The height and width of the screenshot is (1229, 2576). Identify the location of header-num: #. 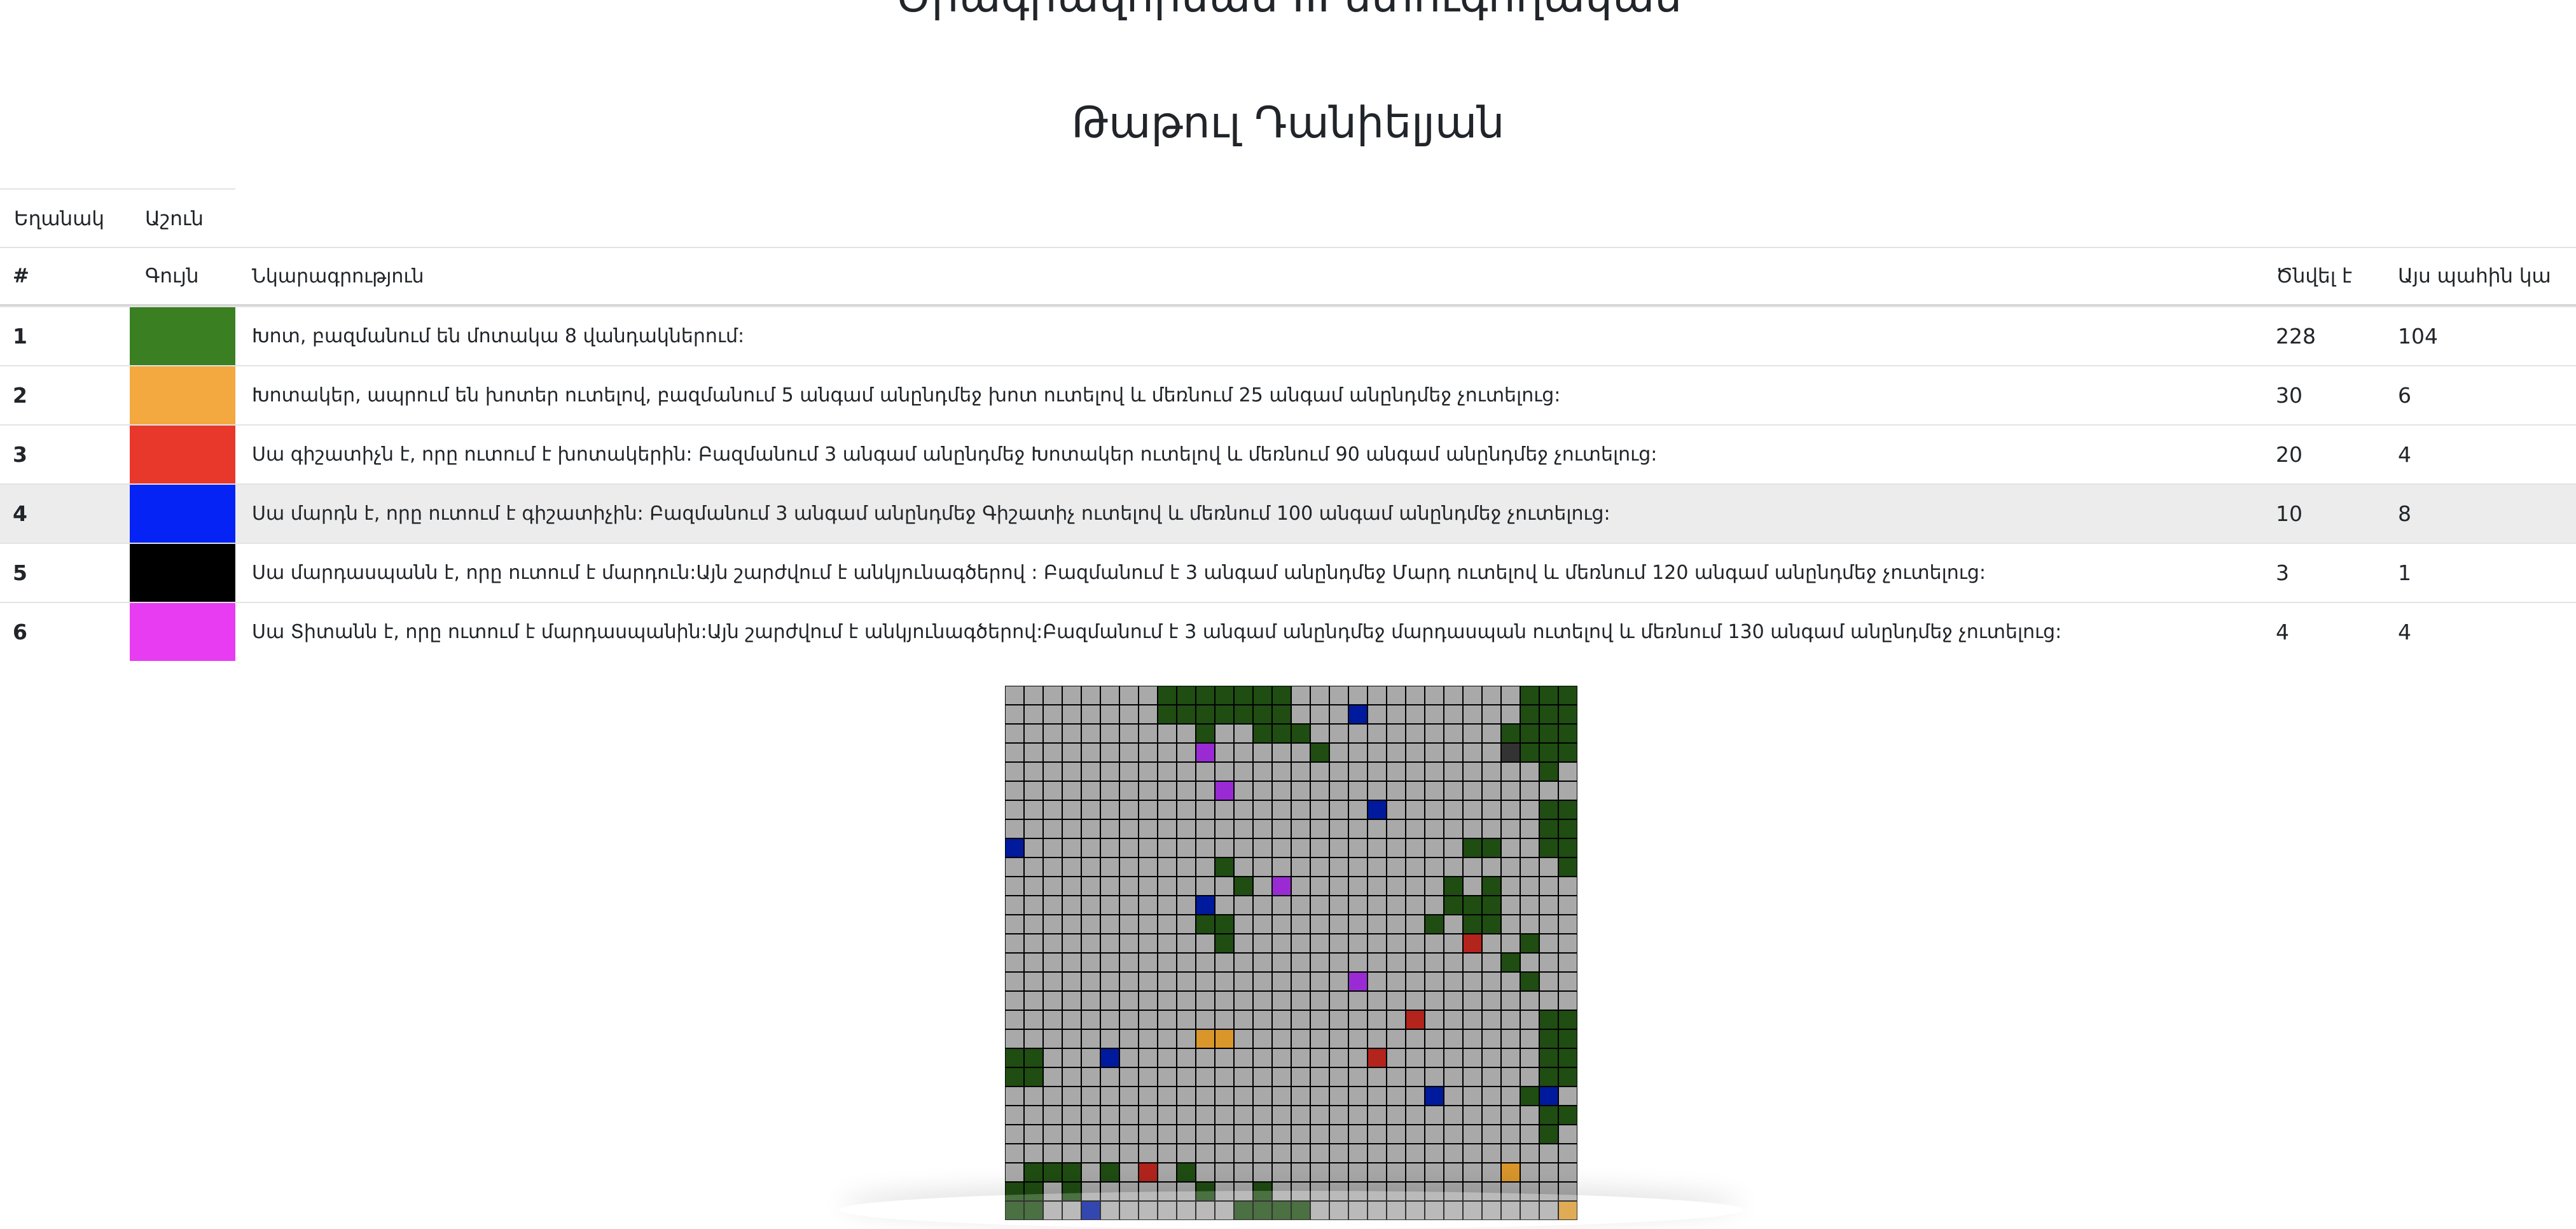
(21, 276).